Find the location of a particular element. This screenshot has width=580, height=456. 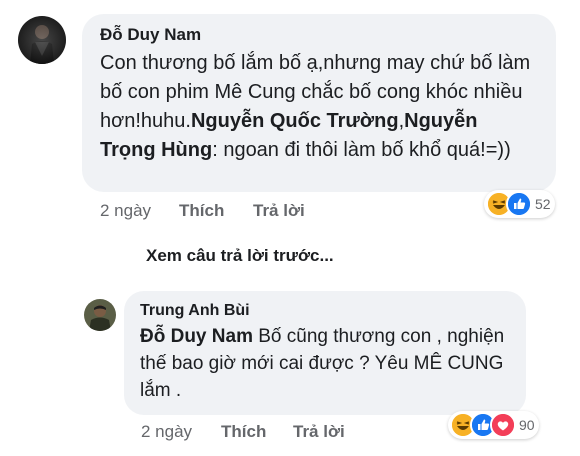

like-icon is located at coordinates (519, 204).